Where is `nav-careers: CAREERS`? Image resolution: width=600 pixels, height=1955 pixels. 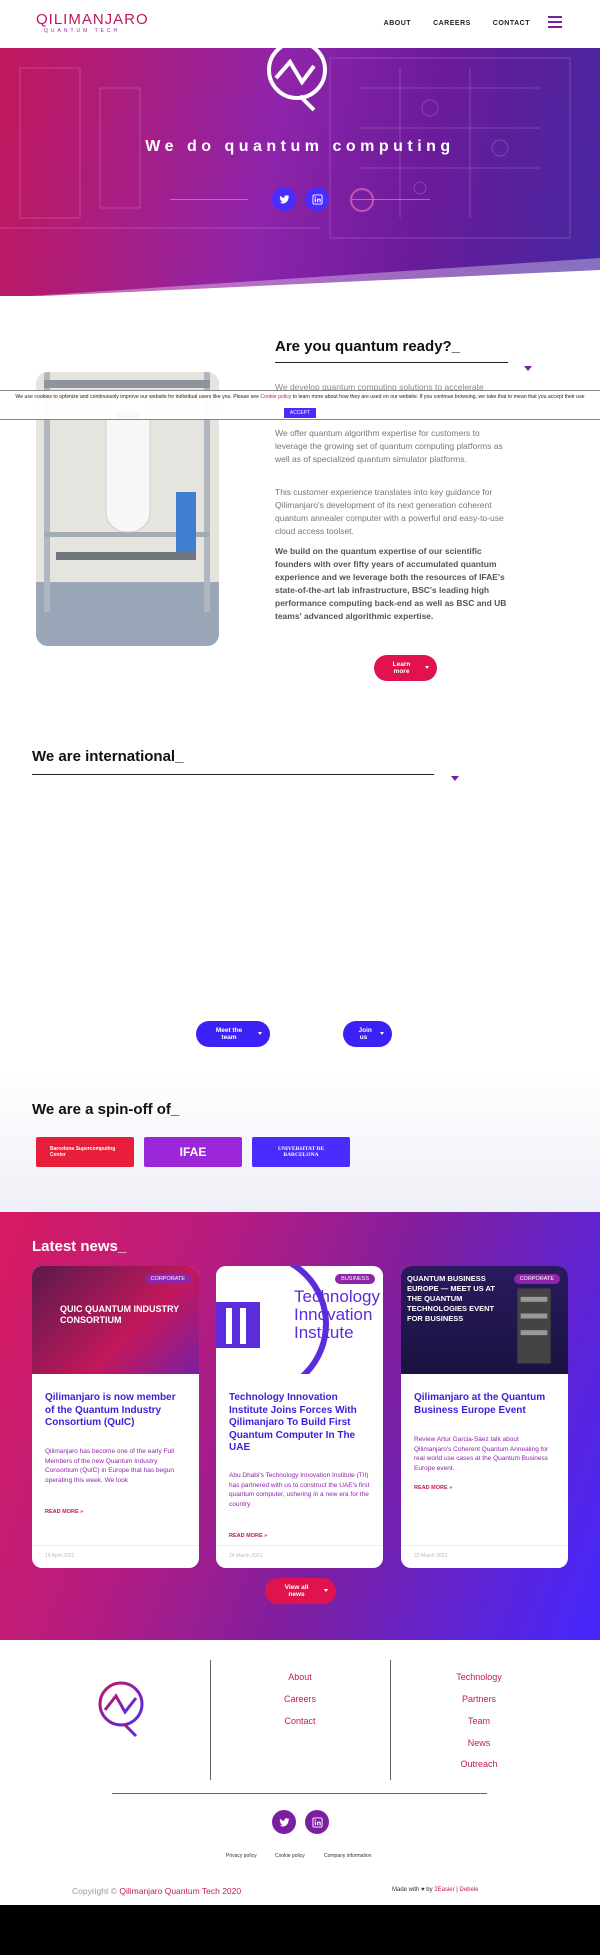
nav-careers: CAREERS is located at coordinates (452, 23).